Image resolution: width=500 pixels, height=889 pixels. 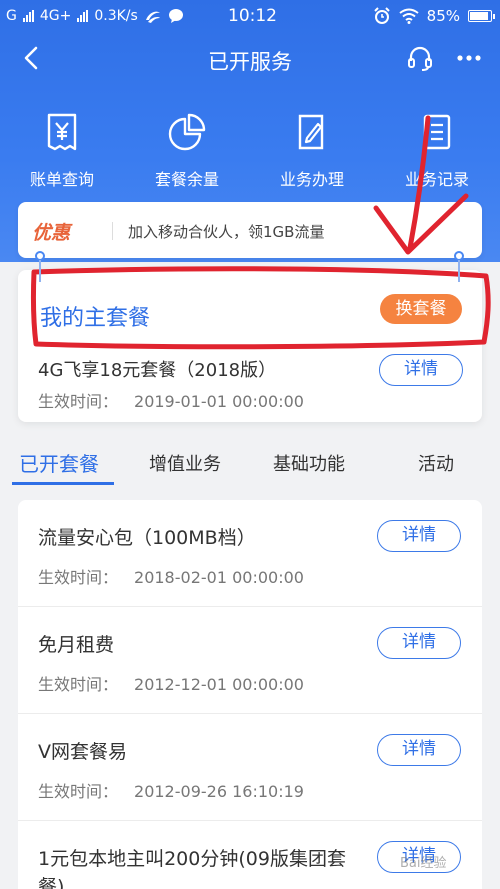 I want to click on service-time: 生效时间： 2012-12-01 00:00:00, so click(x=171, y=683).